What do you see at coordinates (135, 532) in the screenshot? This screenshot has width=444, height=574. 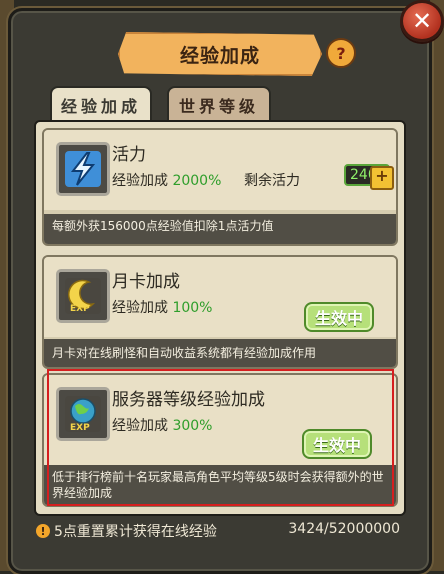 I see `footer-note-text: 5点重置累计获得在线经验` at bounding box center [135, 532].